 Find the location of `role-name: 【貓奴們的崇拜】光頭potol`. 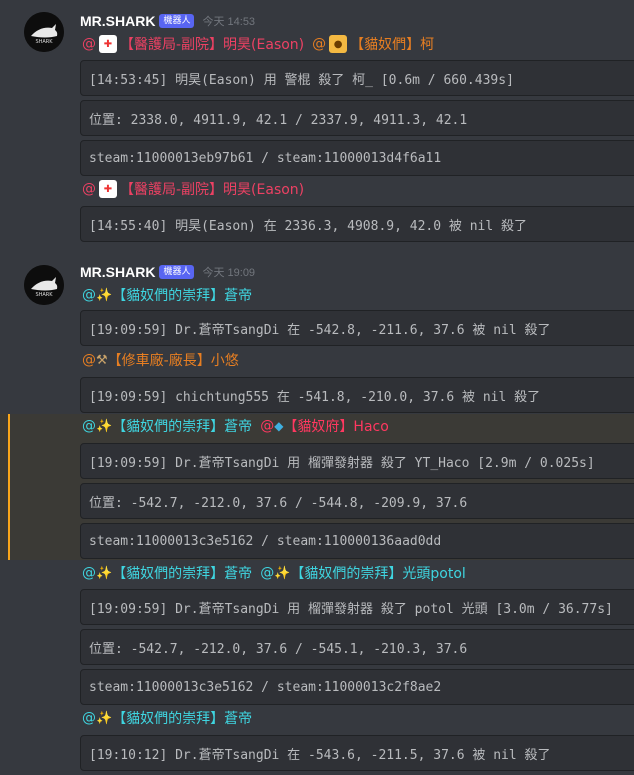

role-name: 【貓奴們的崇拜】光頭potol is located at coordinates (378, 574).